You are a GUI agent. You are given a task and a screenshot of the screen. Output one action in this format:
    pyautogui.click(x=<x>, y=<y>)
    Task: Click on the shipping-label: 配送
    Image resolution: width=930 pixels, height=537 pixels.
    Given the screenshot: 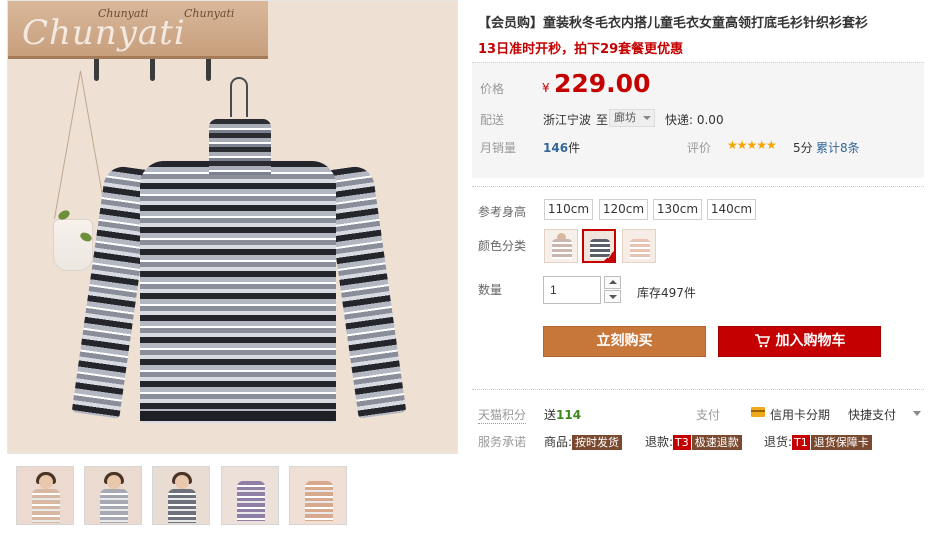 What is the action you would take?
    pyautogui.click(x=492, y=120)
    